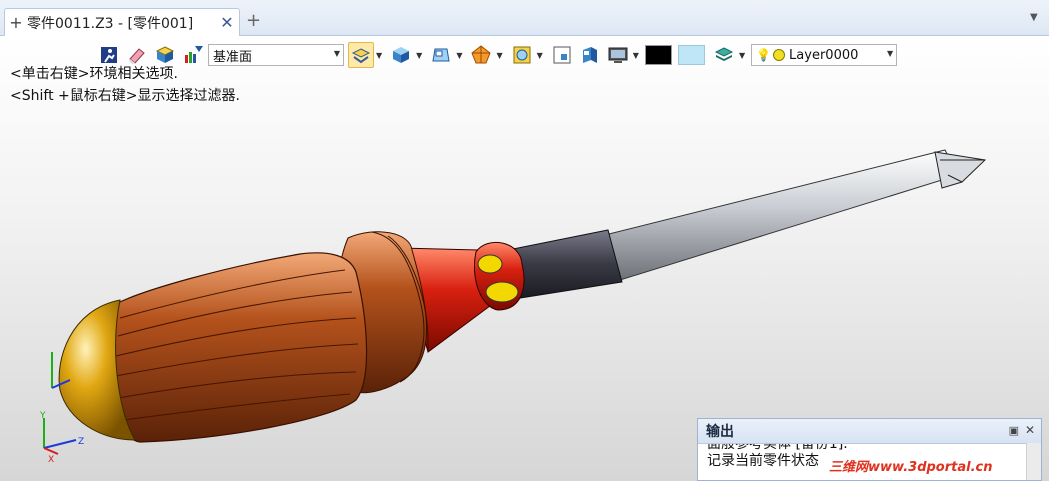 This screenshot has height=481, width=1049. I want to click on monitor-icon, so click(618, 55).